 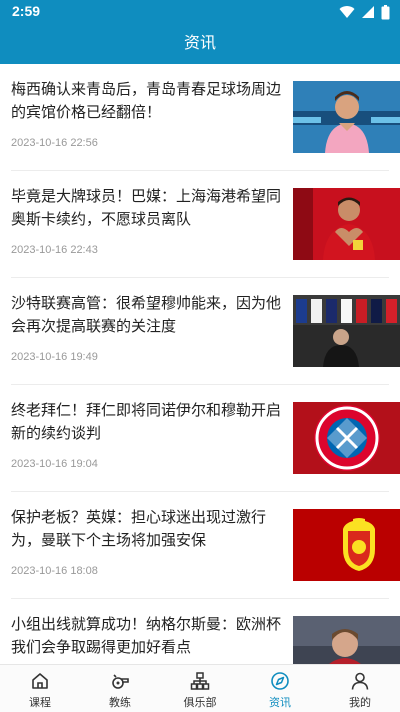 I want to click on news-date: 2023-10-16 19:49, so click(x=54, y=357).